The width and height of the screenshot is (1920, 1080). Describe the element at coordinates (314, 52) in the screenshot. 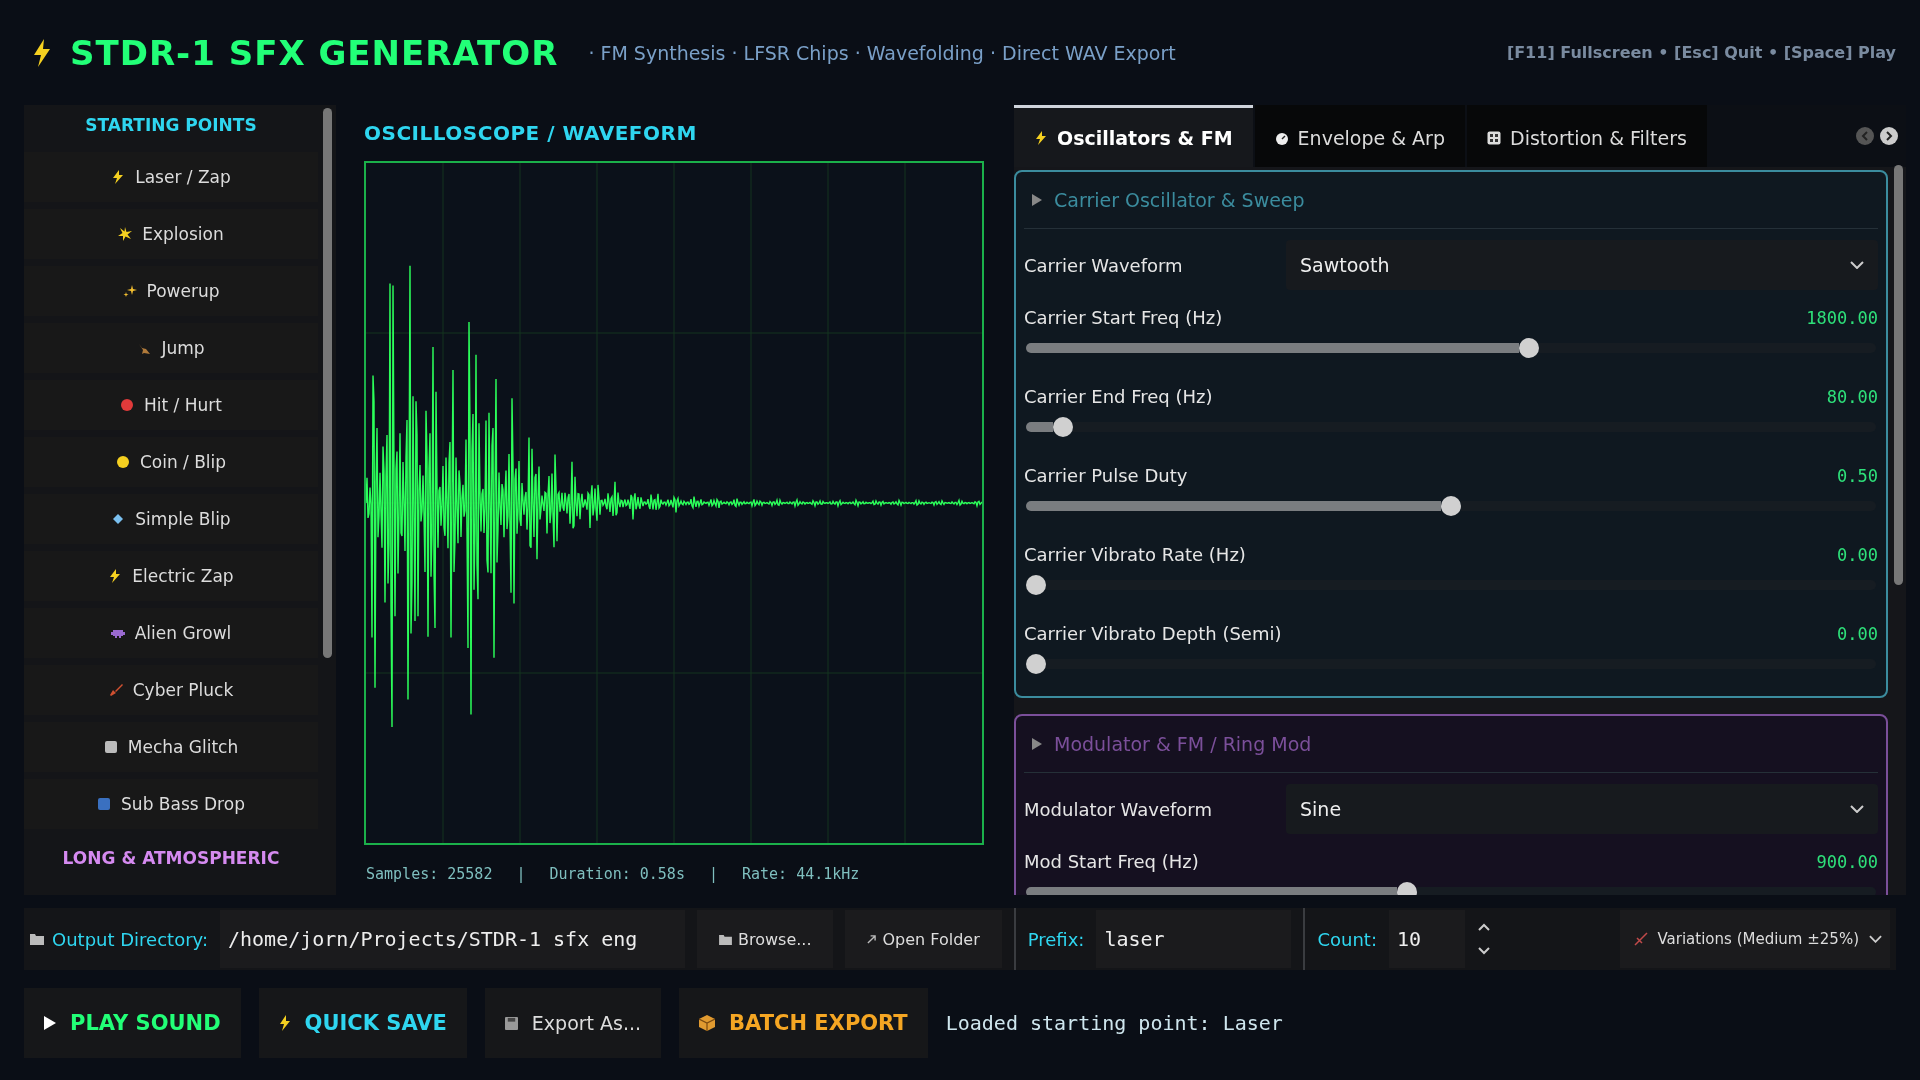

I see `app-title: STDR-1 SFX GENERATOR` at that location.